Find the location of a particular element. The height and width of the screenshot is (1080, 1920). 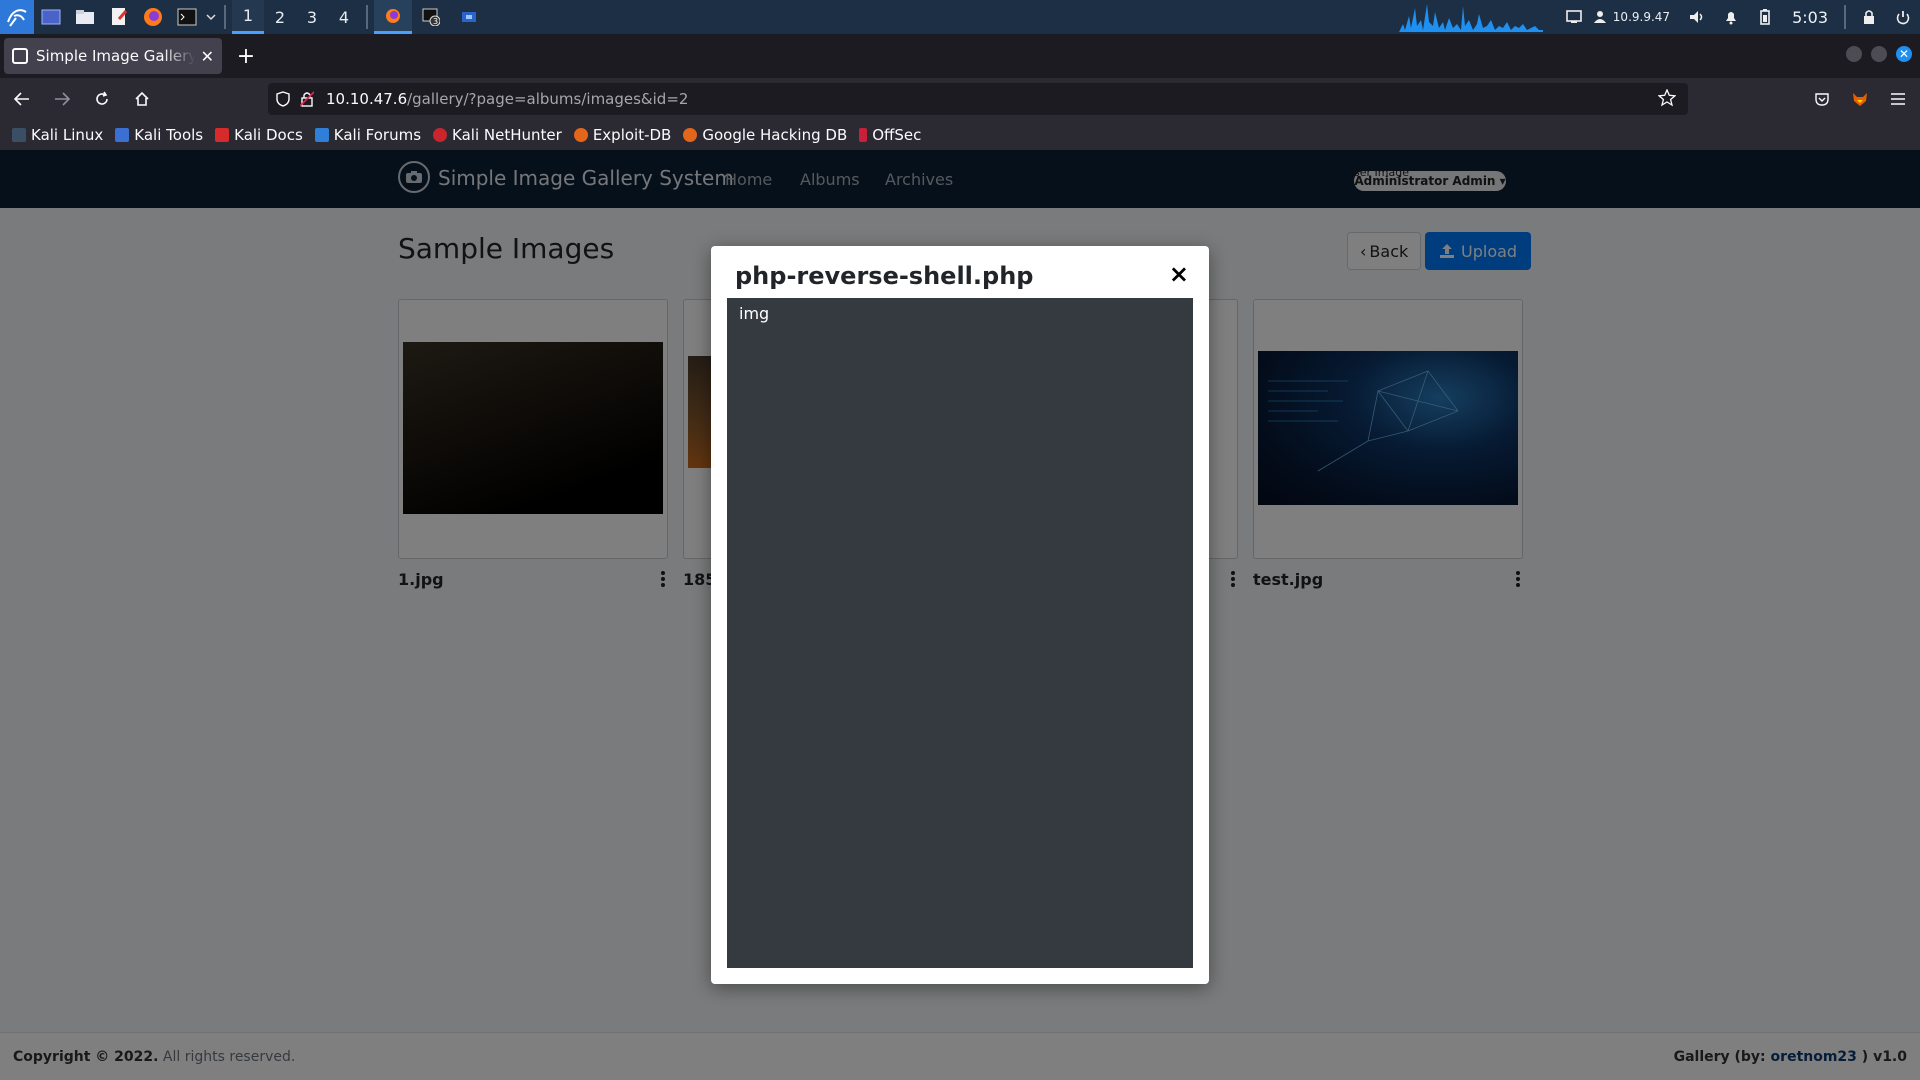

modal-close-button: × is located at coordinates (1179, 274).